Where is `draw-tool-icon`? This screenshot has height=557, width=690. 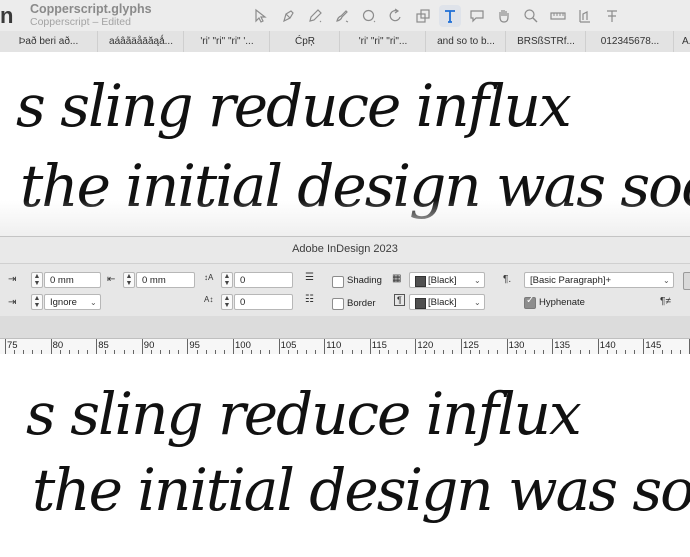 draw-tool-icon is located at coordinates (288, 16).